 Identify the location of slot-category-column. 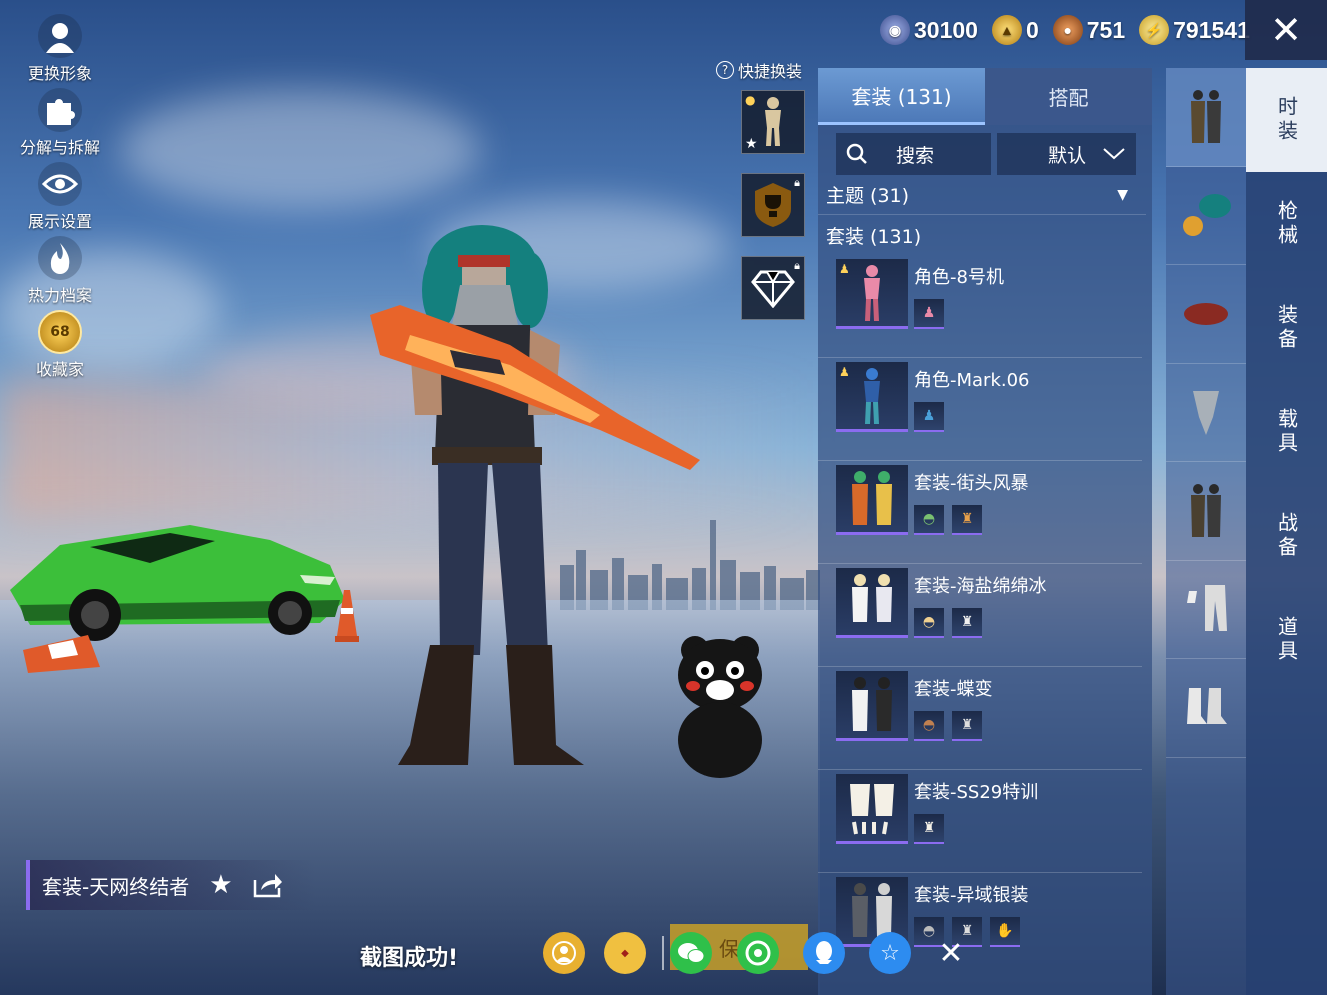
(1206, 531).